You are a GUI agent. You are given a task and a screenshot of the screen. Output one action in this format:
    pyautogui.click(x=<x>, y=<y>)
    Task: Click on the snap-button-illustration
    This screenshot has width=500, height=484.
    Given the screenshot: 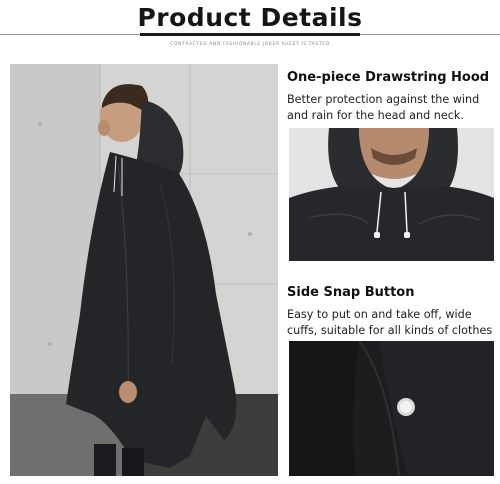 What is the action you would take?
    pyautogui.click(x=391, y=408)
    